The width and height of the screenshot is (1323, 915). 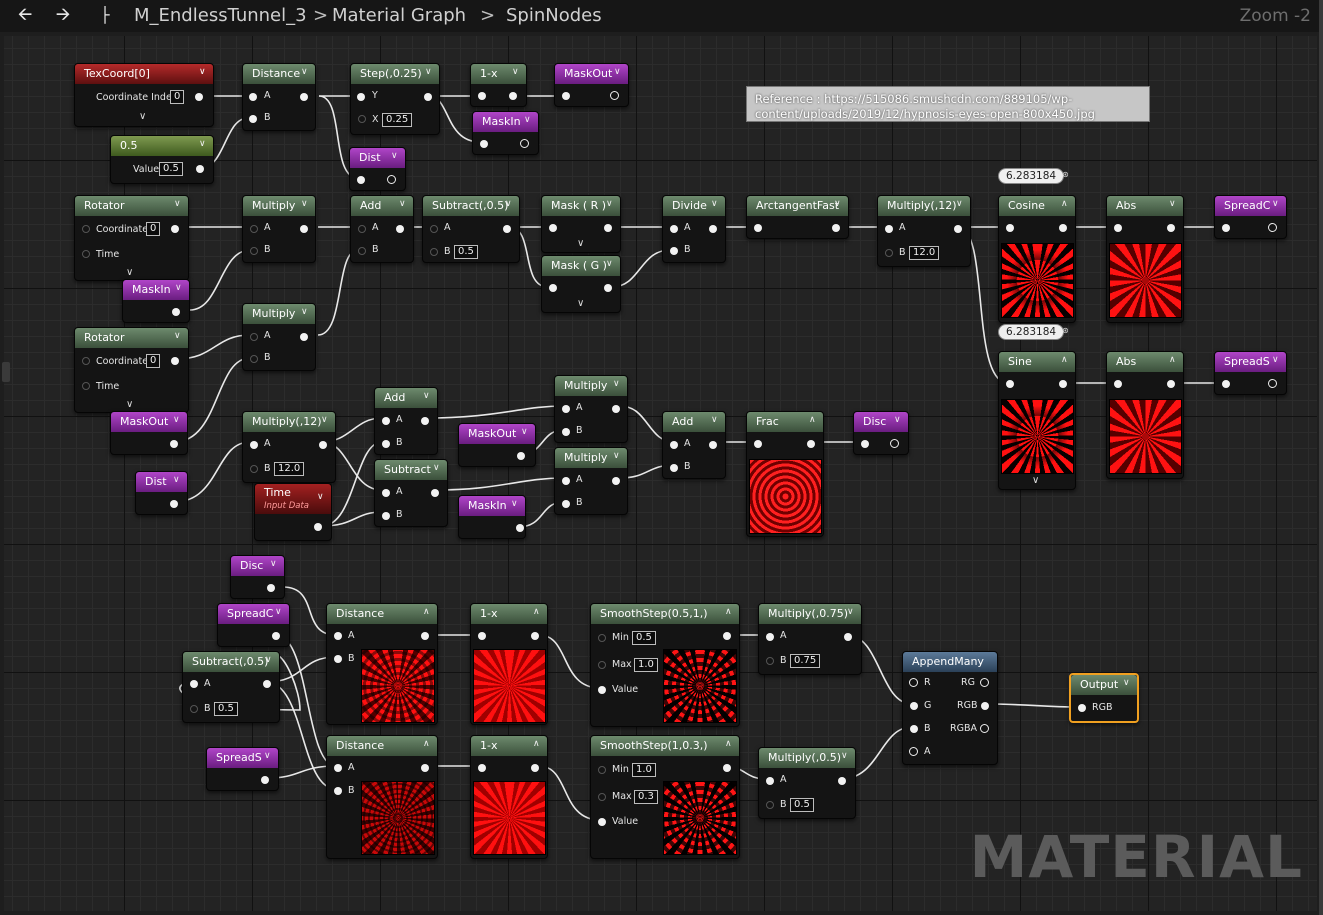 I want to click on node-distance: Distance ∧ A B, so click(x=382, y=797).